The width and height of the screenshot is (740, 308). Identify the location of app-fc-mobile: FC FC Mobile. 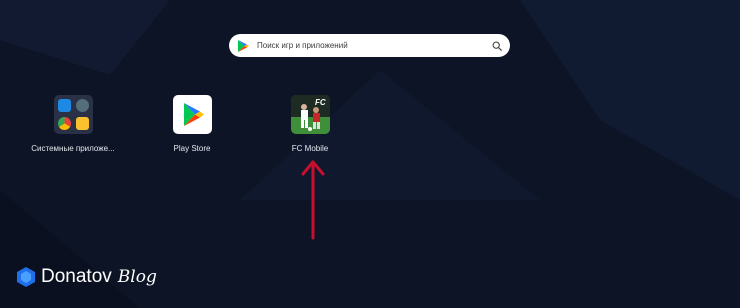
(310, 124).